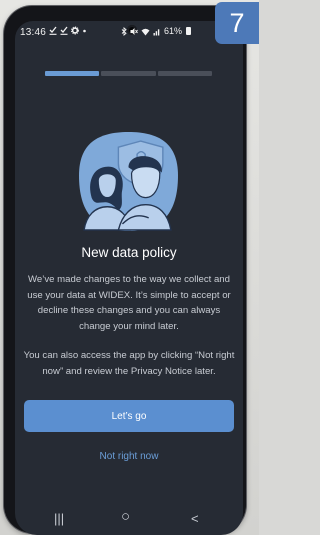 The width and height of the screenshot is (320, 535). What do you see at coordinates (125, 516) in the screenshot?
I see `home-button: ○` at bounding box center [125, 516].